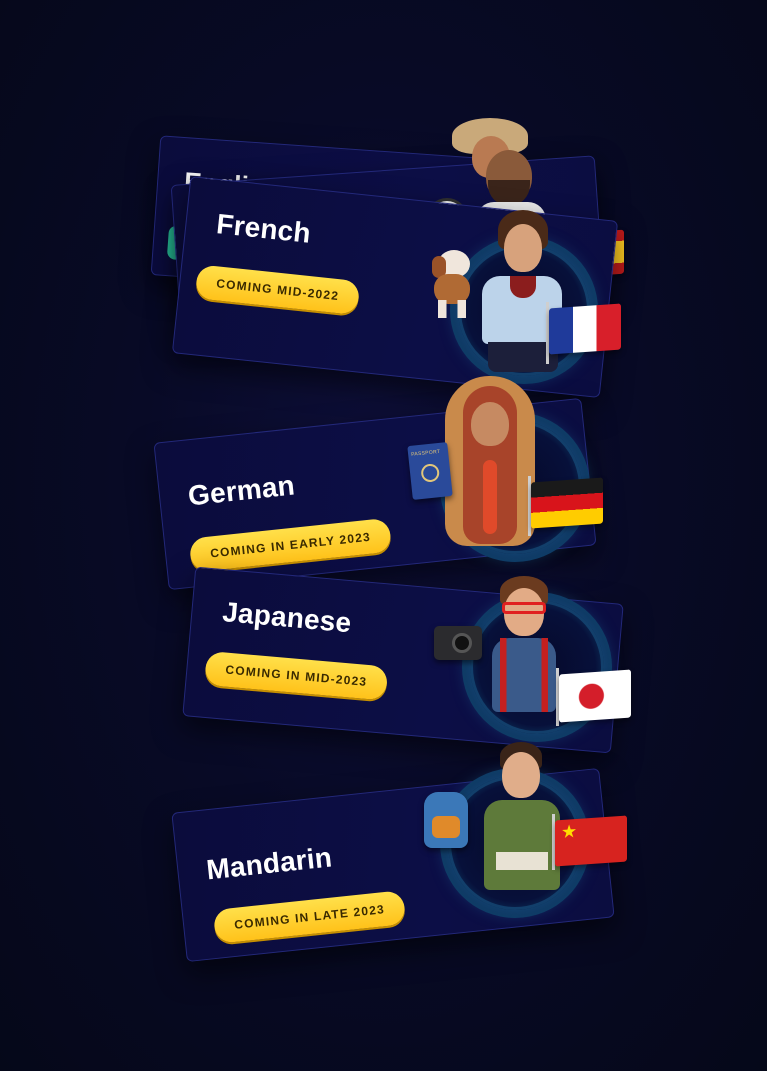  Describe the element at coordinates (490, 424) in the screenshot. I see `hotdog-face` at that location.